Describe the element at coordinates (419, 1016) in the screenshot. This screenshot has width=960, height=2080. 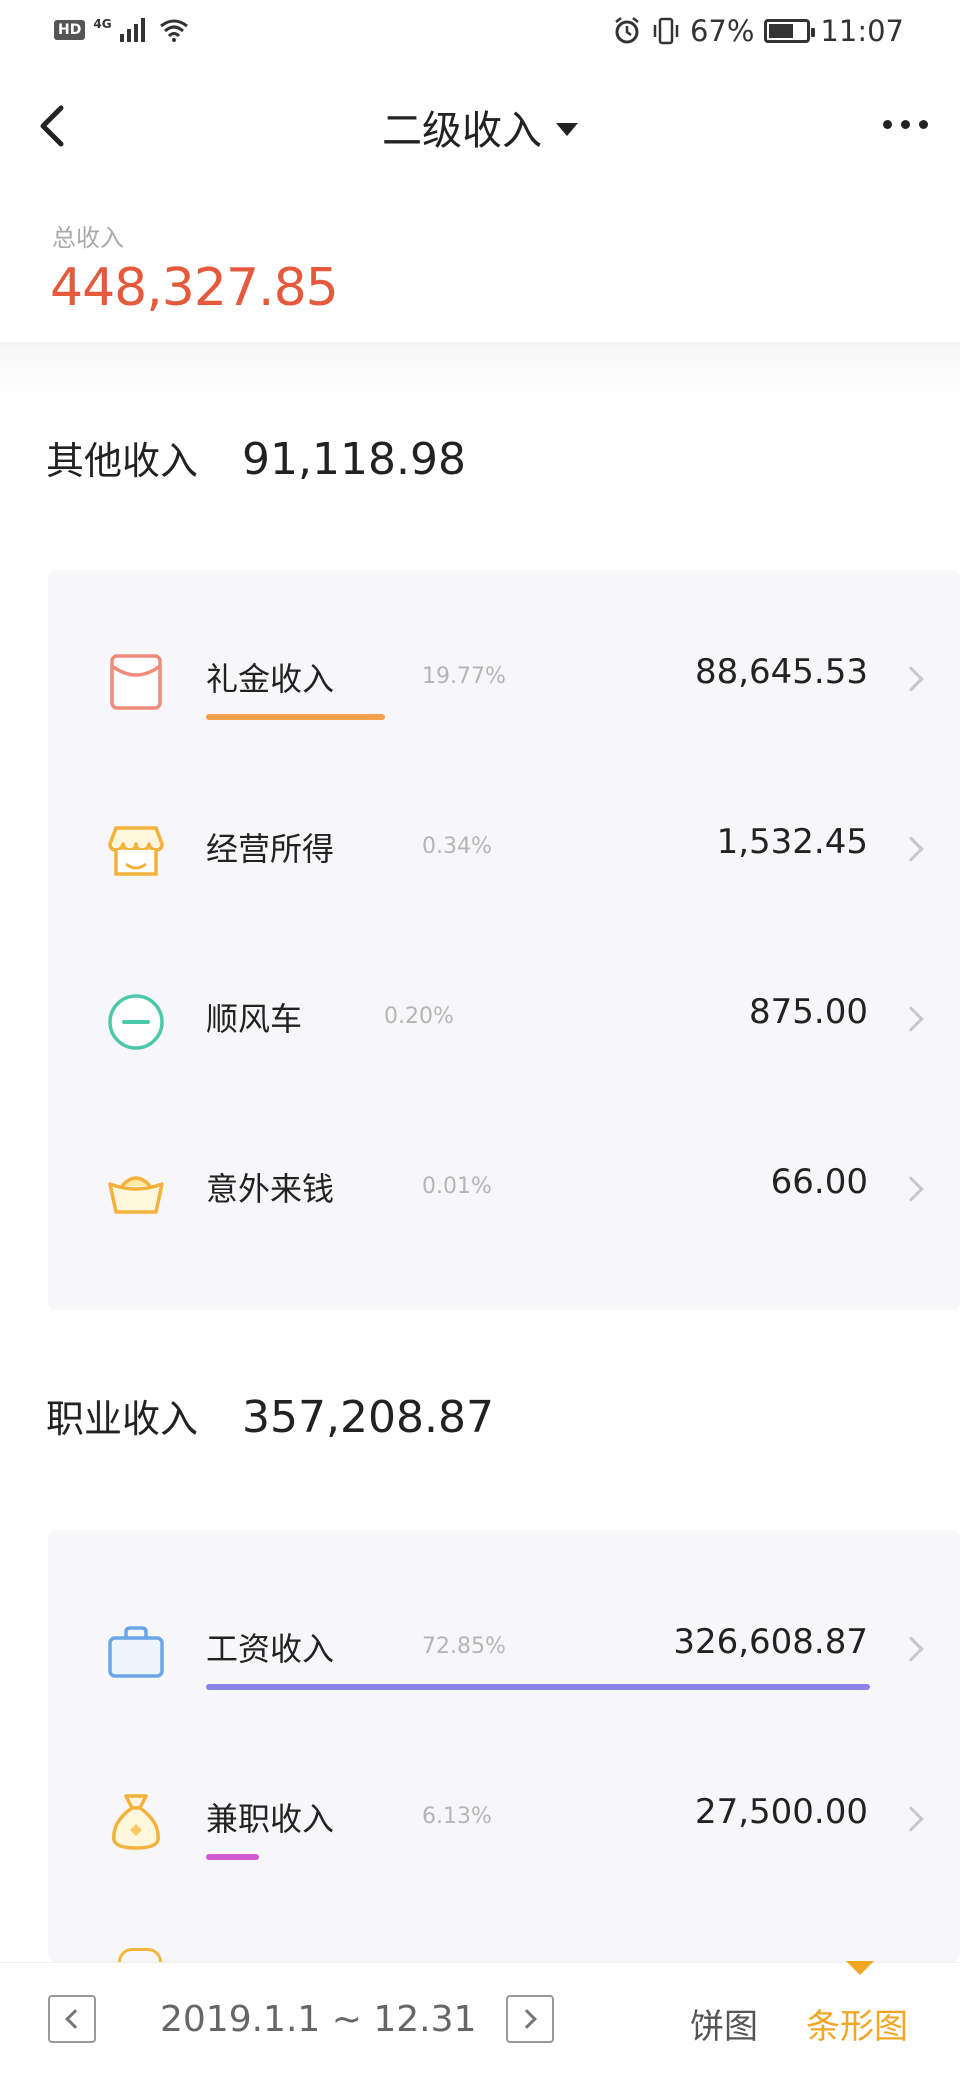
I see `item-percent: 0.20%` at that location.